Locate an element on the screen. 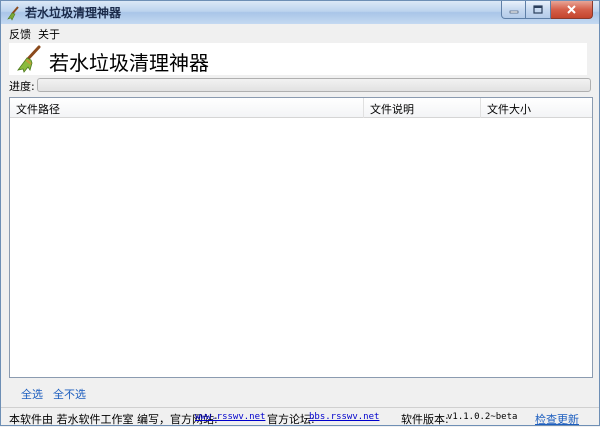  menu-bar: 反馈 关于 is located at coordinates (300, 32).